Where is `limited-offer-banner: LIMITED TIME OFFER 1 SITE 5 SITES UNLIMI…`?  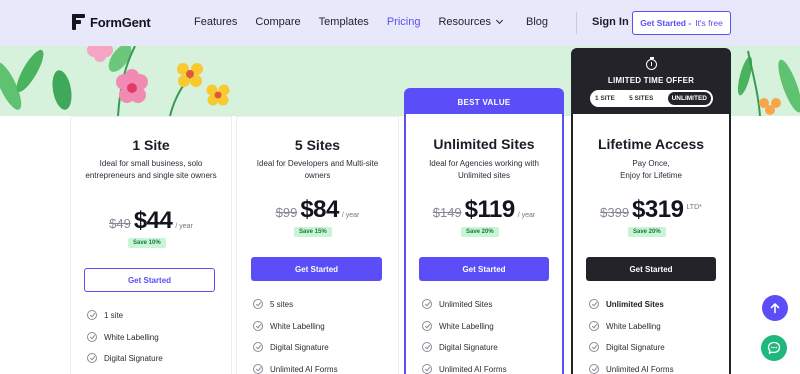 limited-offer-banner: LIMITED TIME OFFER 1 SITE 5 SITES UNLIMI… is located at coordinates (651, 82).